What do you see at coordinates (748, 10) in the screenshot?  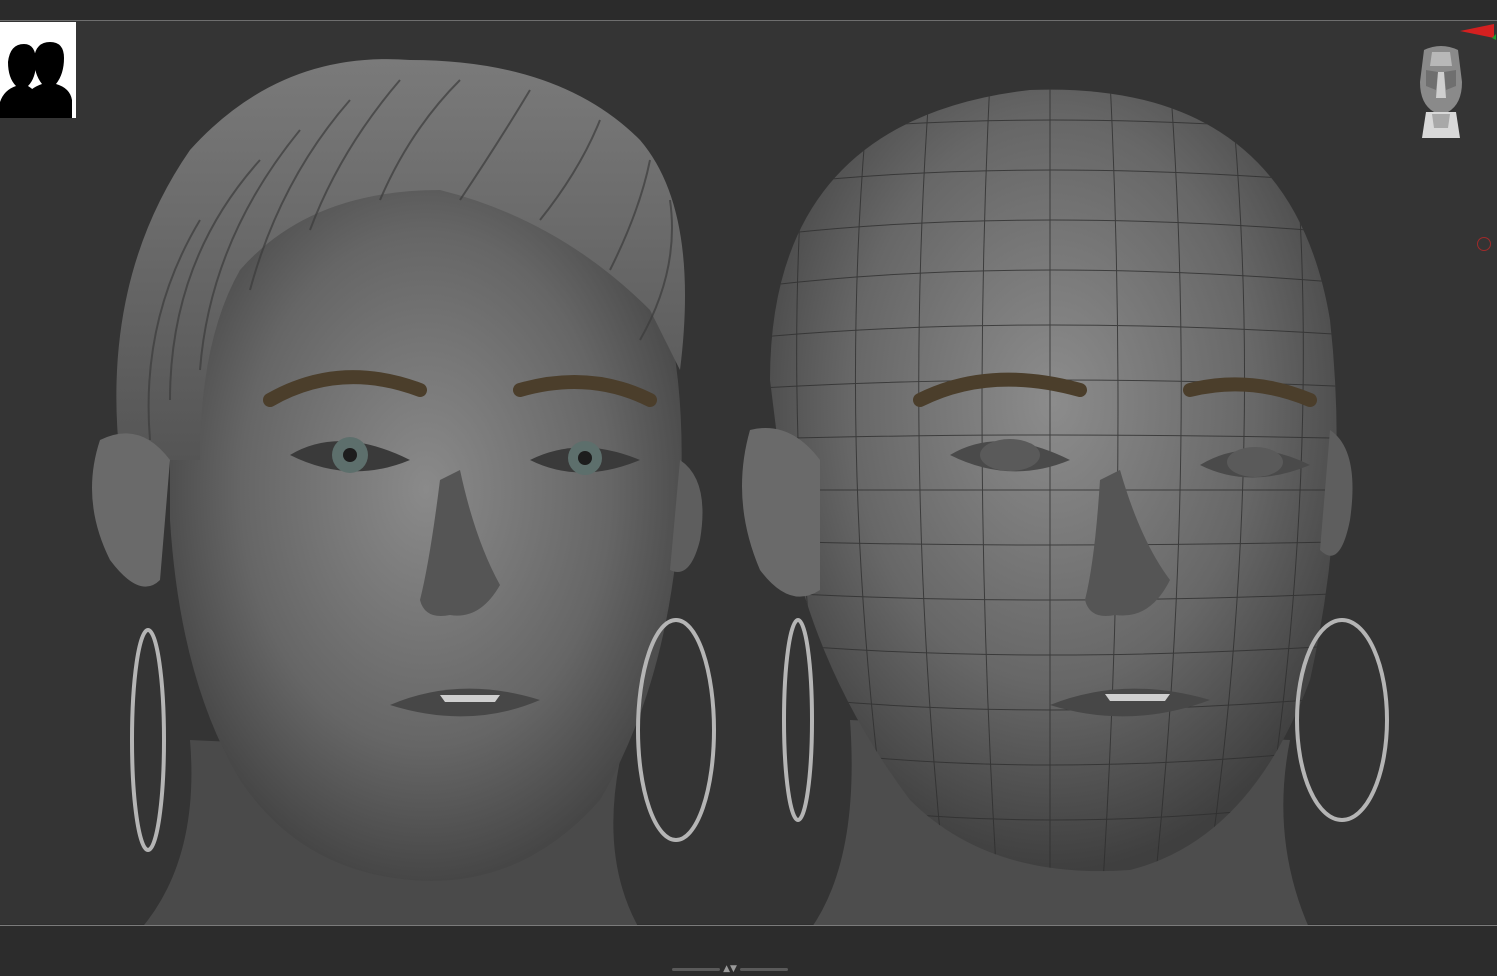 I see `top-shelf` at bounding box center [748, 10].